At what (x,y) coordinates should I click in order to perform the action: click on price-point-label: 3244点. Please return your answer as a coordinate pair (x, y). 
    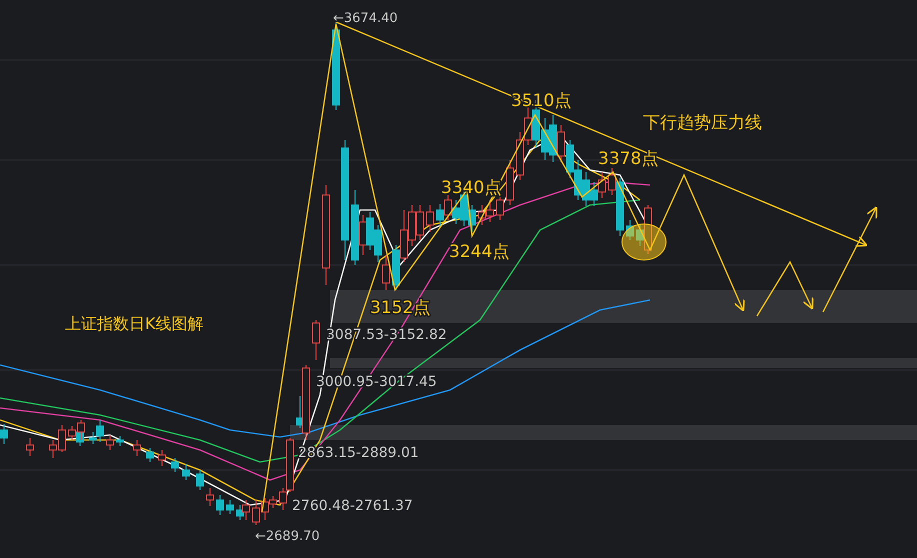
    Looking at the image, I should click on (479, 252).